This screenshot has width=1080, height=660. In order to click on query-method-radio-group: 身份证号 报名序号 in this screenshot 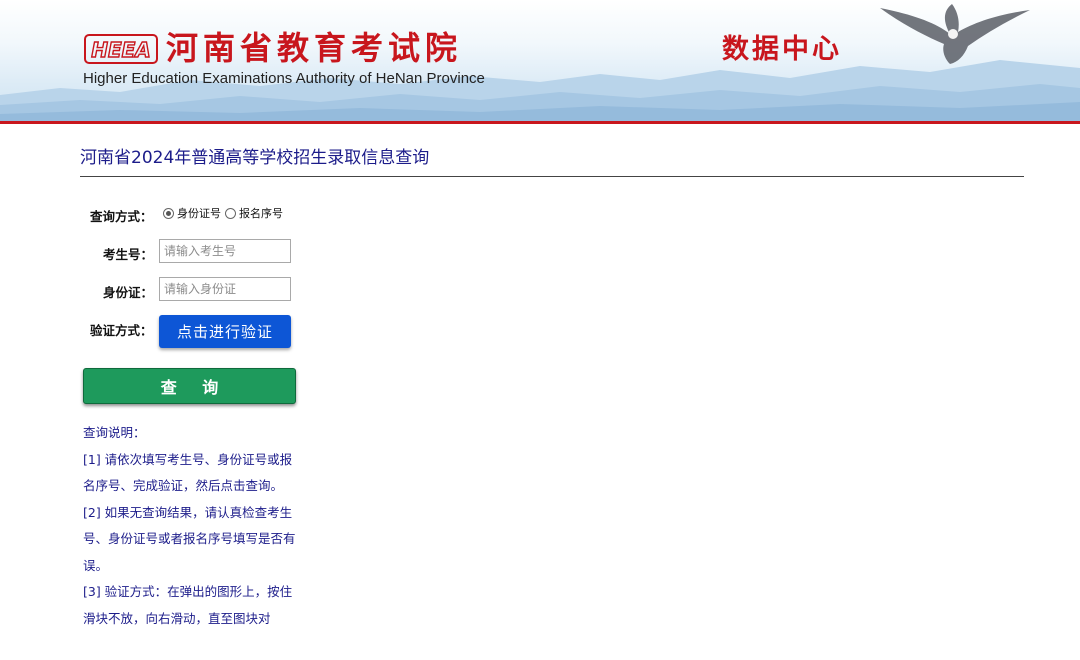, I will do `click(225, 213)`.